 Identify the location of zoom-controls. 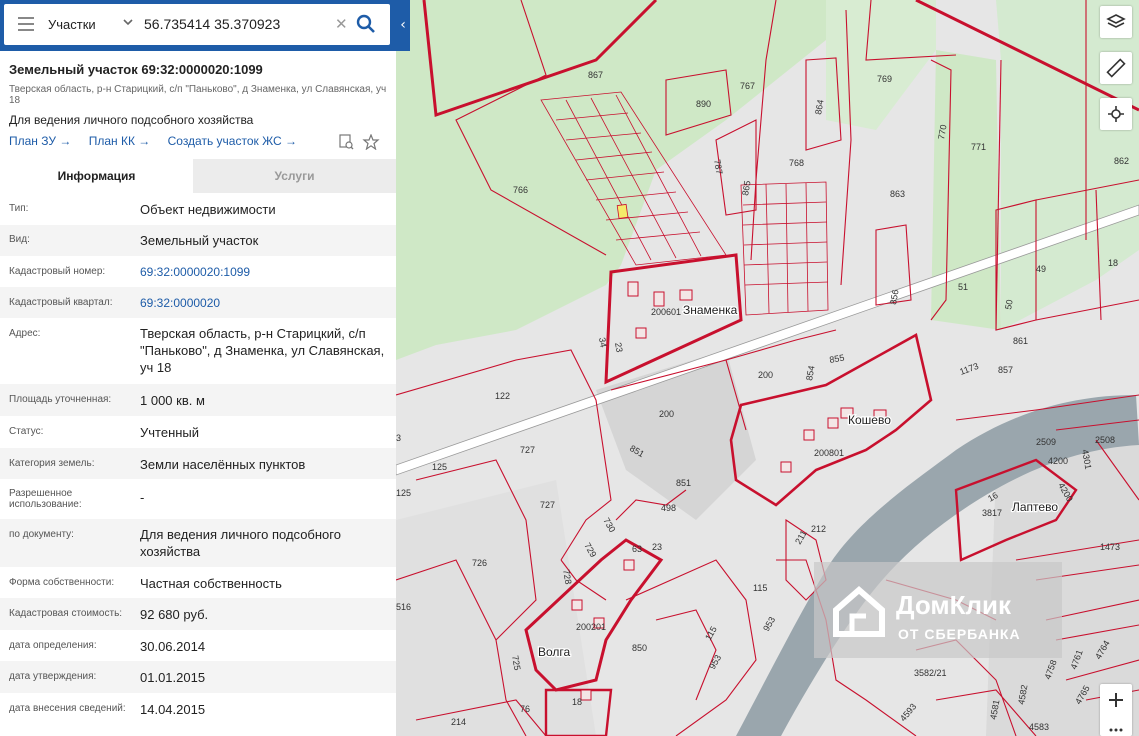
(1116, 710).